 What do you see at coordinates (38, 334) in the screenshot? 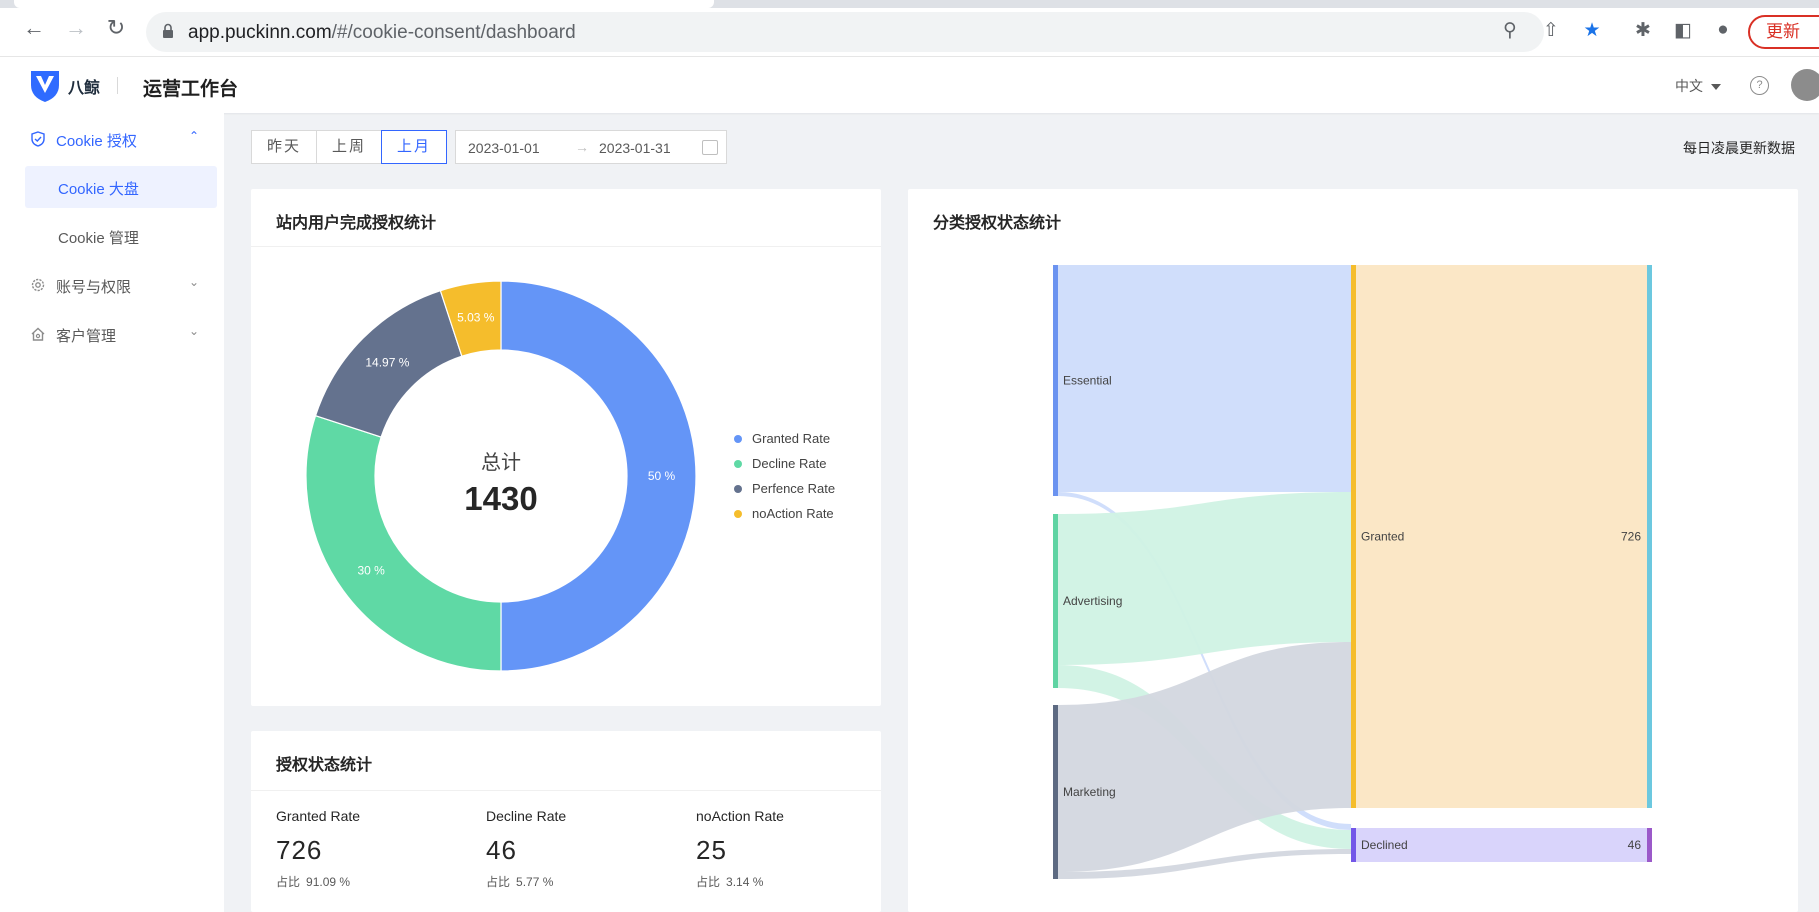
I see `home-icon` at bounding box center [38, 334].